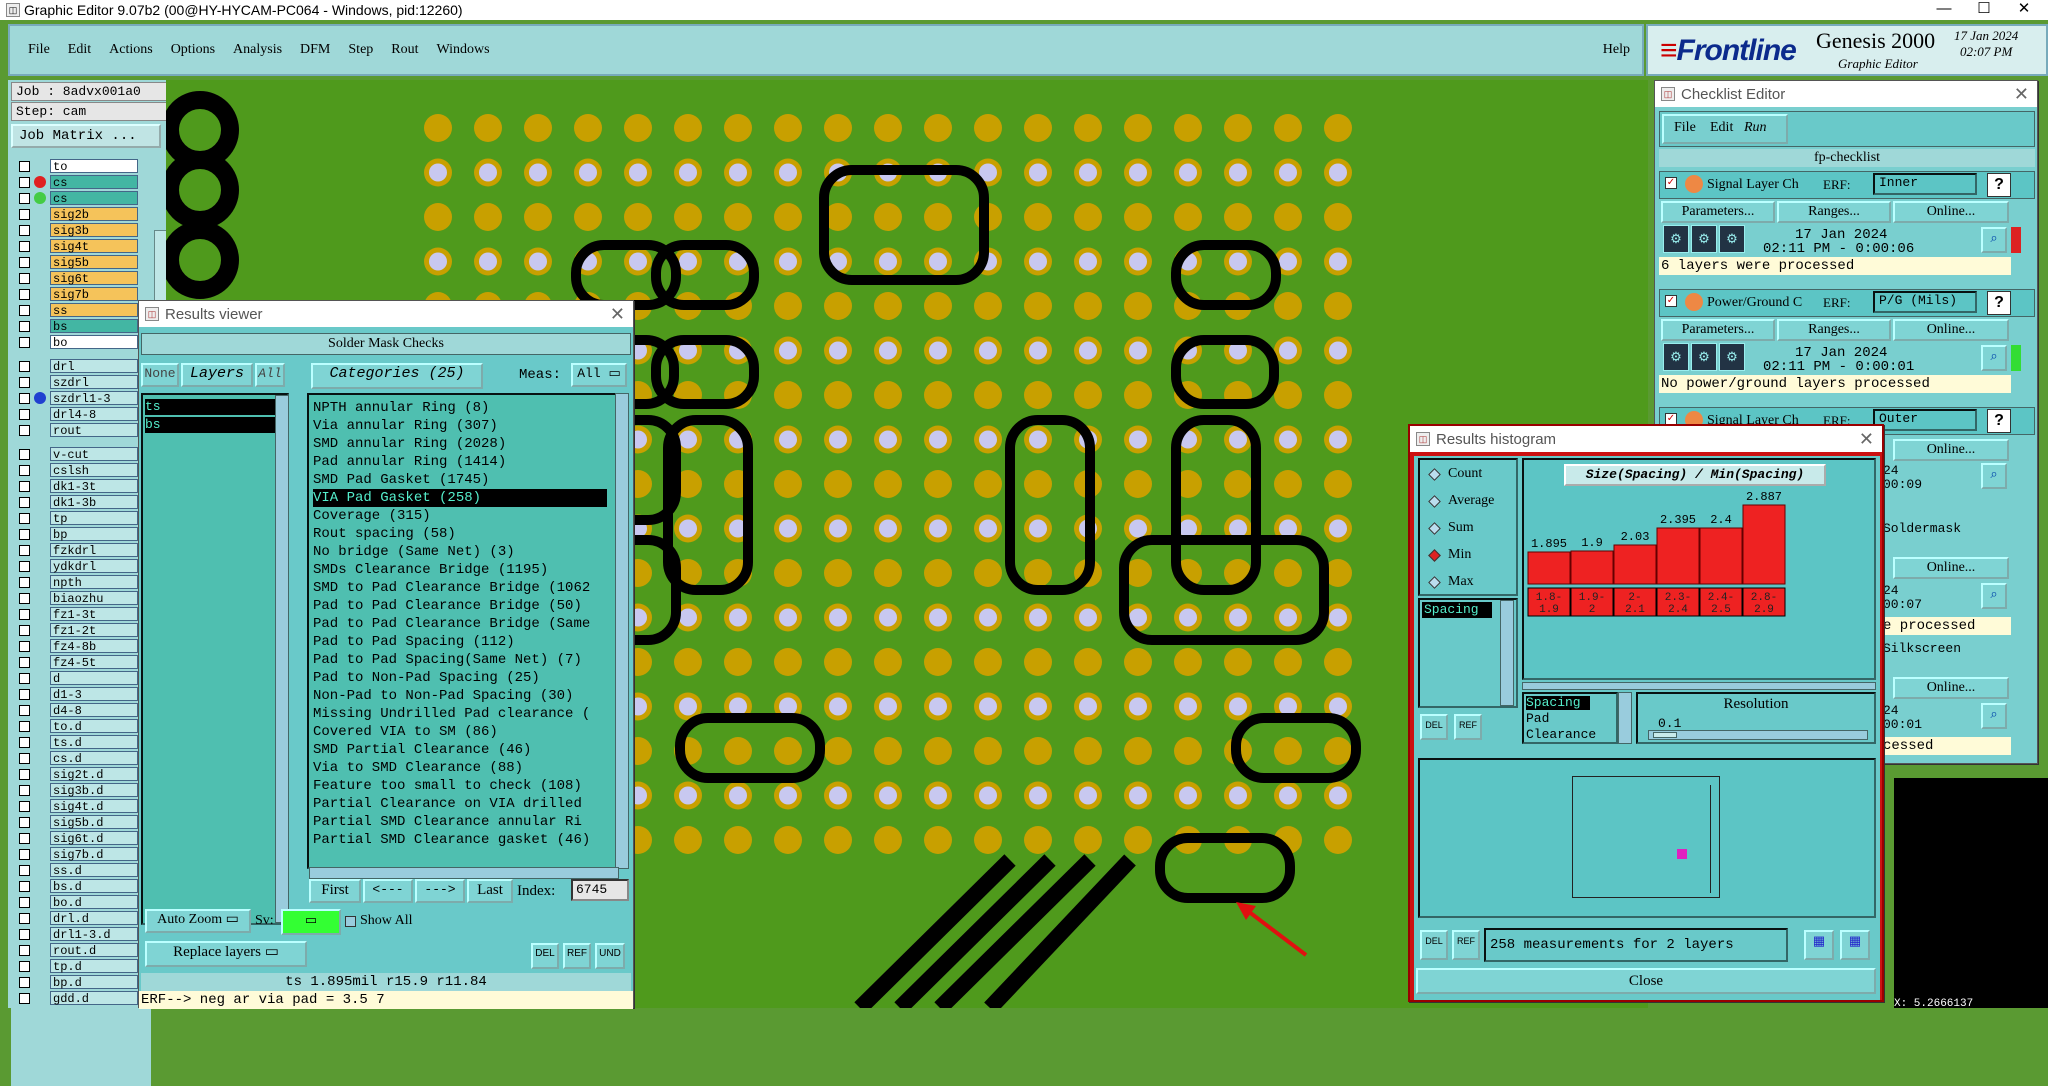 Image resolution: width=2048 pixels, height=1086 pixels. I want to click on layer-row: sig2b, so click(81, 214).